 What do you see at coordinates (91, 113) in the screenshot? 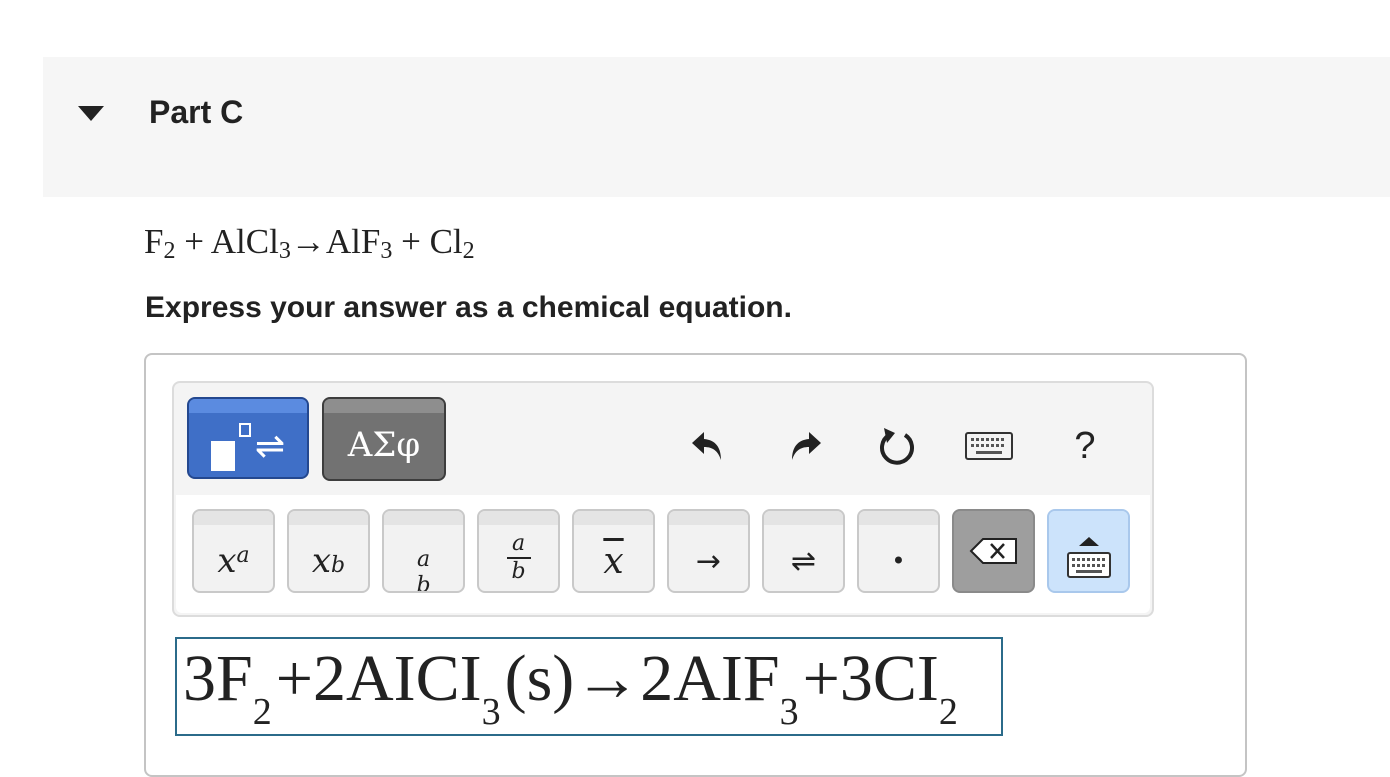
I see `caret-down-icon` at bounding box center [91, 113].